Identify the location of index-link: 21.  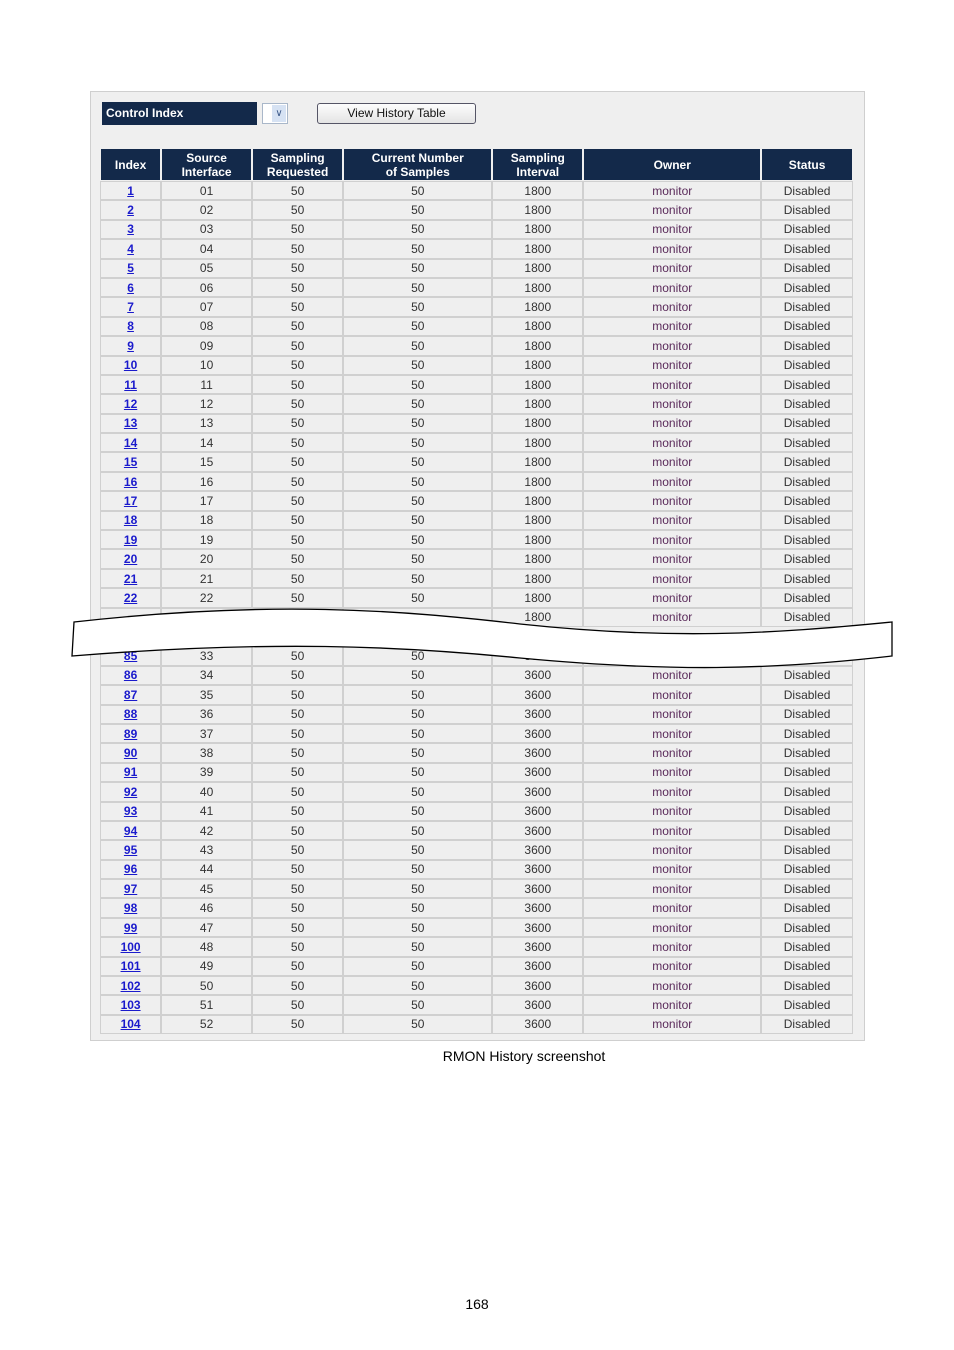
(130, 579).